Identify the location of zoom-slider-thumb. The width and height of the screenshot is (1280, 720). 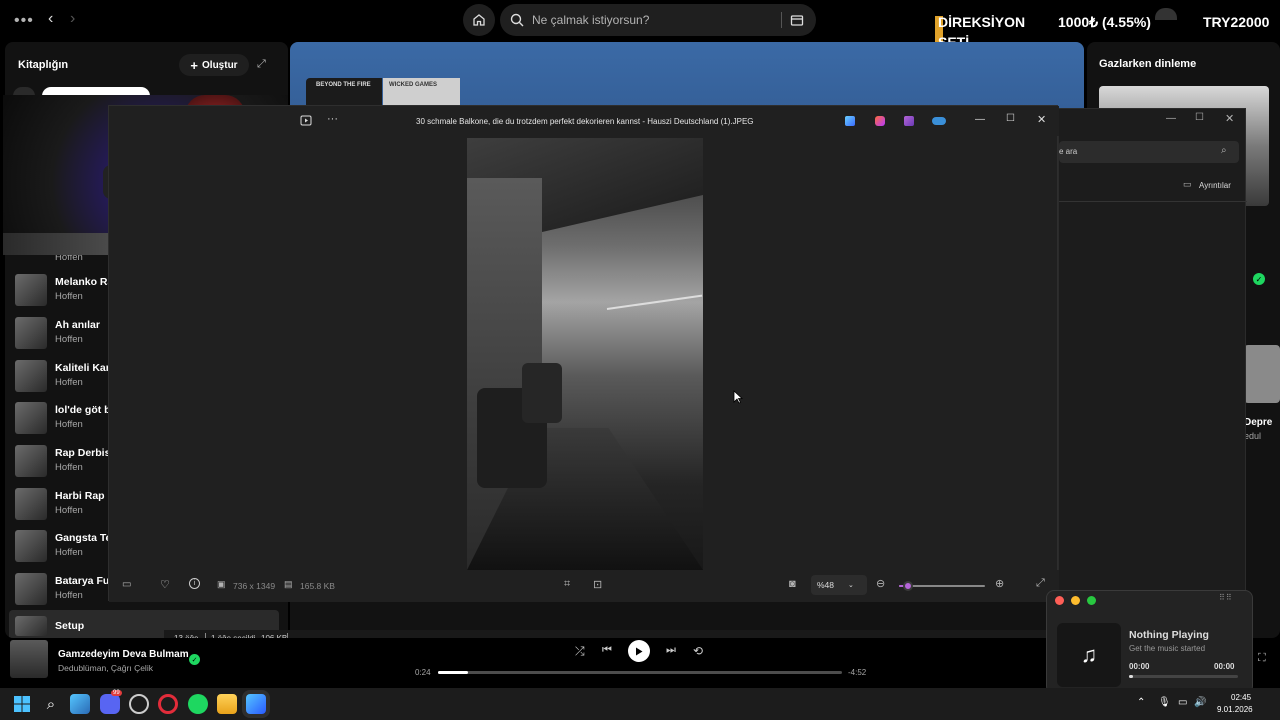
(907, 586).